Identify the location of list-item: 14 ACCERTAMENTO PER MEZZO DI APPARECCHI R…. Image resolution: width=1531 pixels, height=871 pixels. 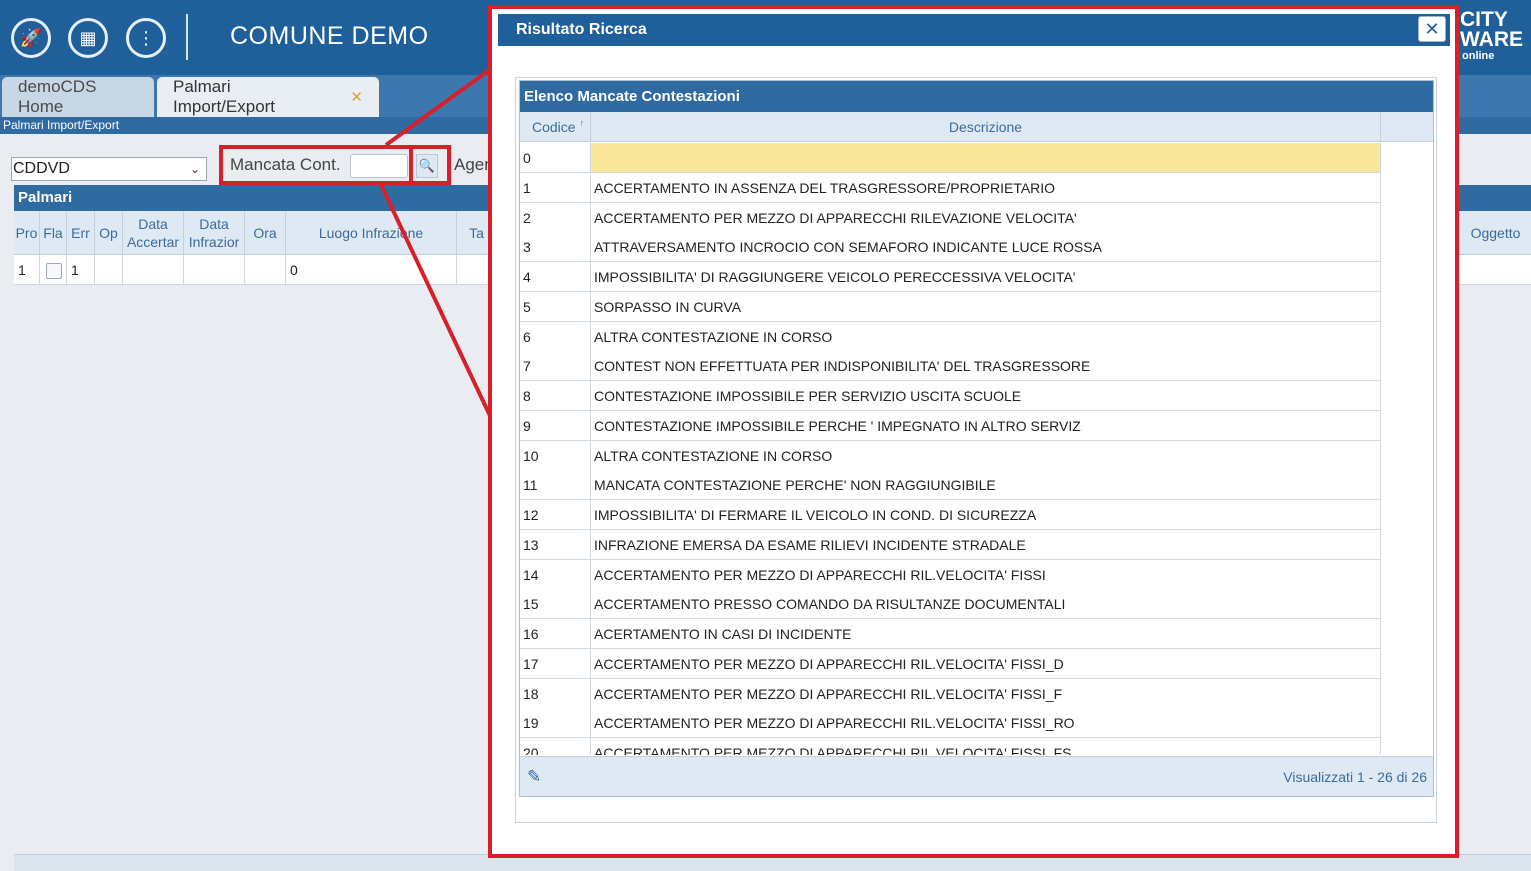
(950, 575).